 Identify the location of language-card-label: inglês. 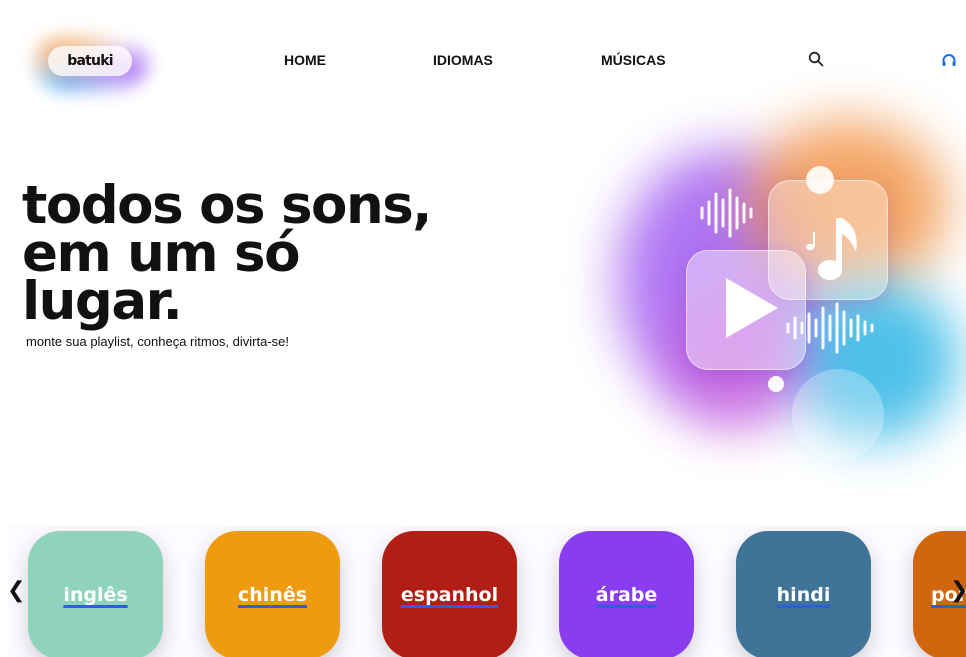
(95, 595).